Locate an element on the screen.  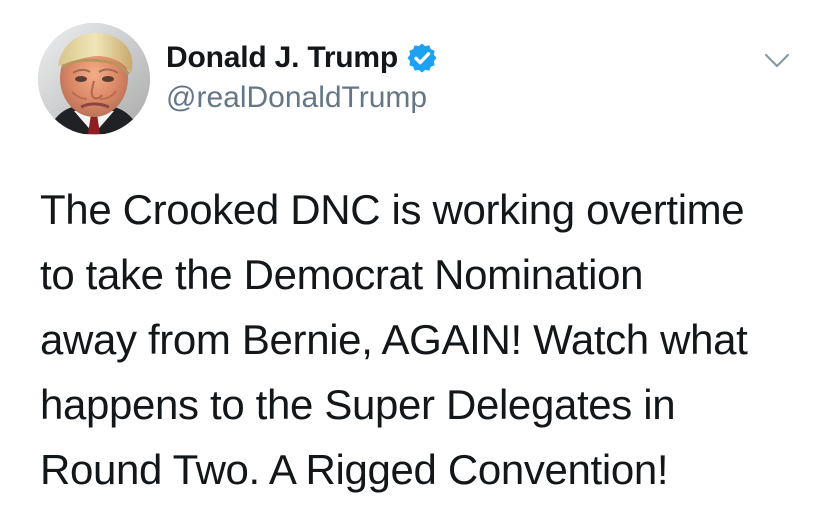
profile-photo is located at coordinates (94, 79).